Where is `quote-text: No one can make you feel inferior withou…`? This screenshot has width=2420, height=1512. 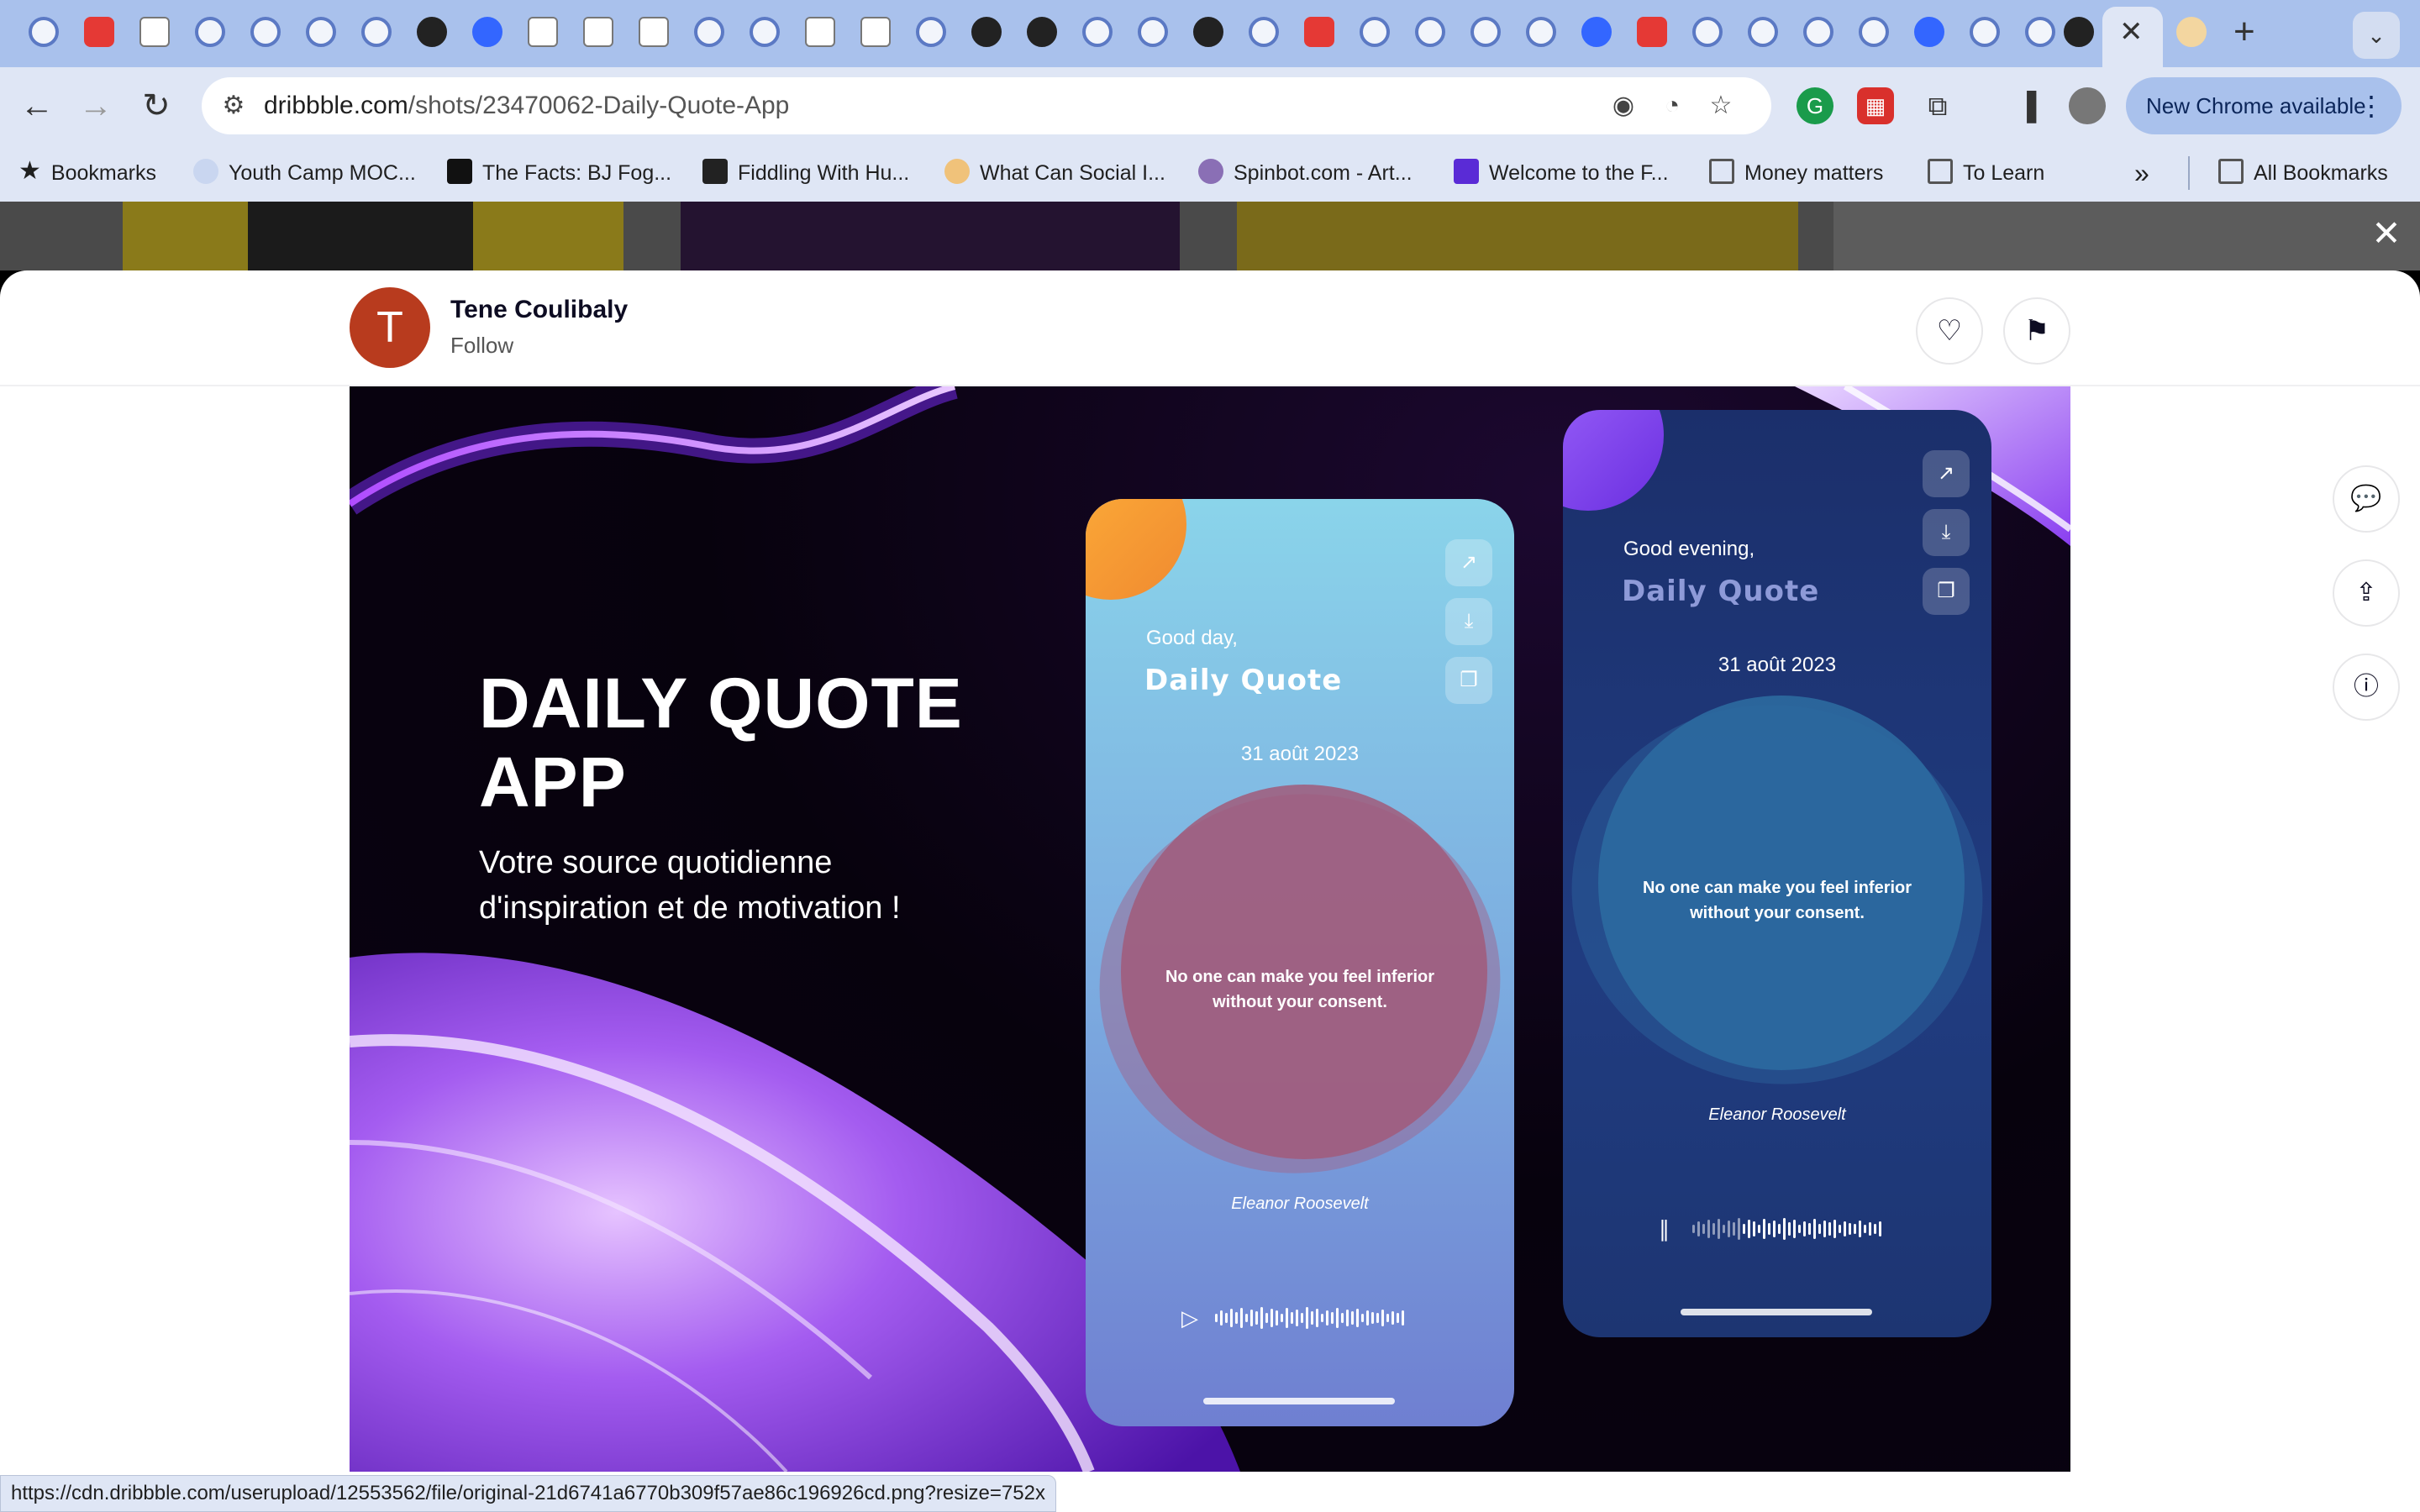
quote-text: No one can make you feel inferior withou… is located at coordinates (1777, 900).